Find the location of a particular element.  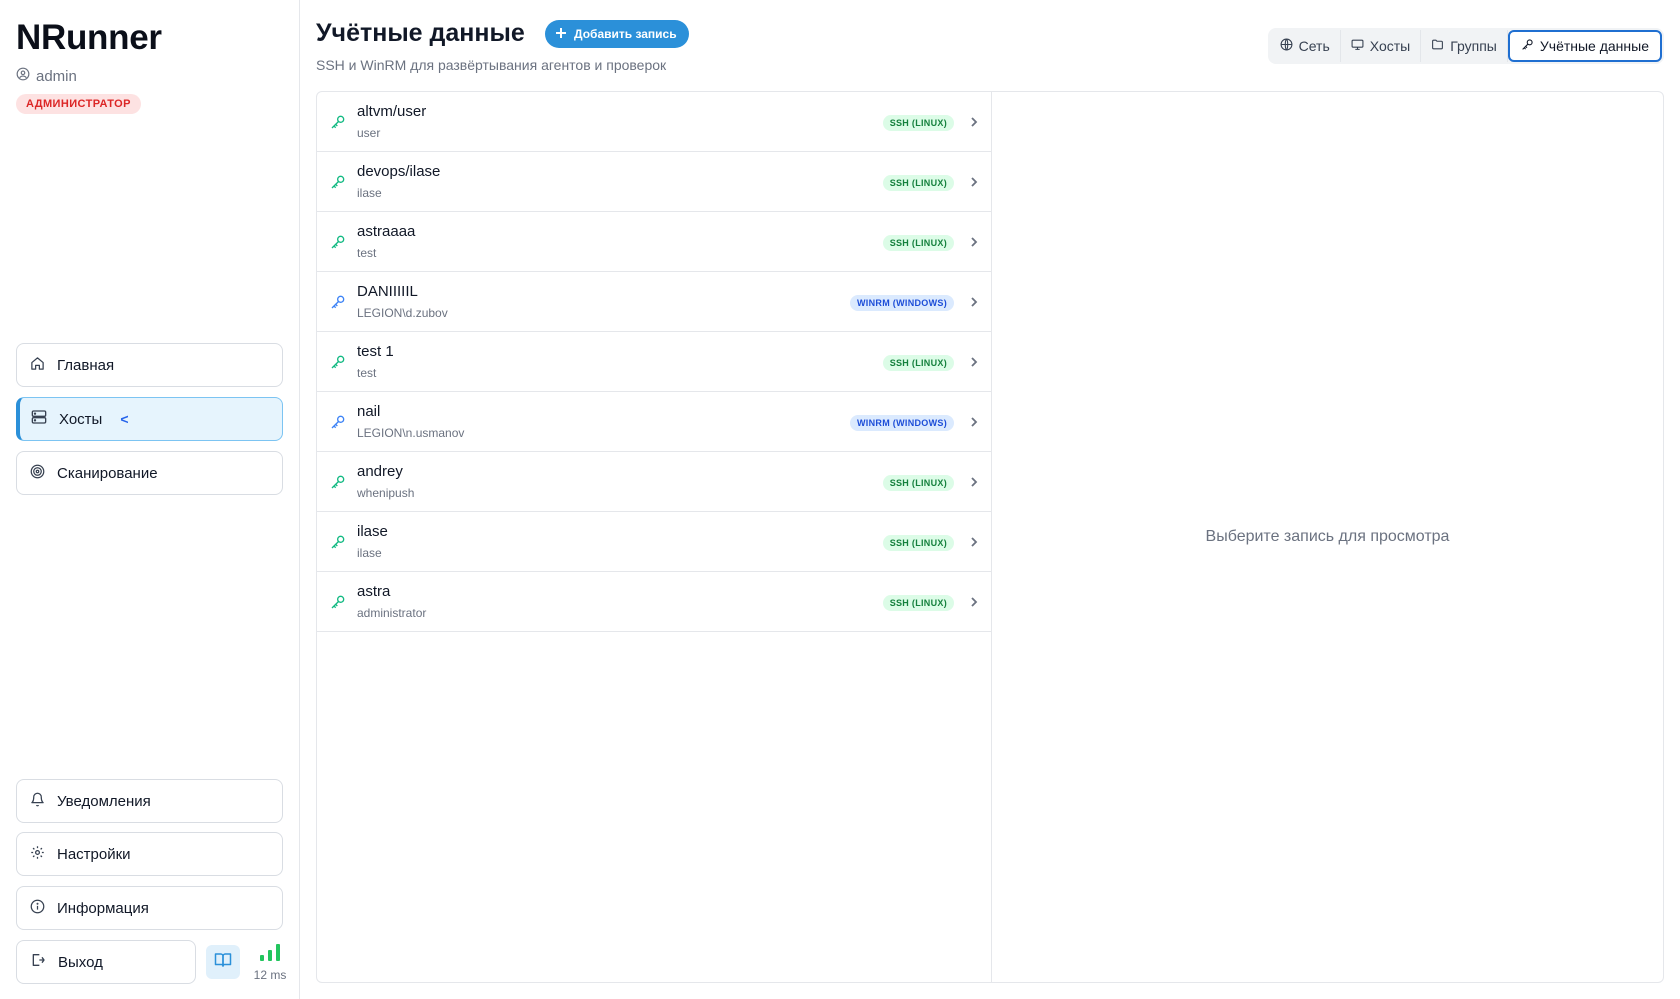

user-circle-icon is located at coordinates (23, 76).